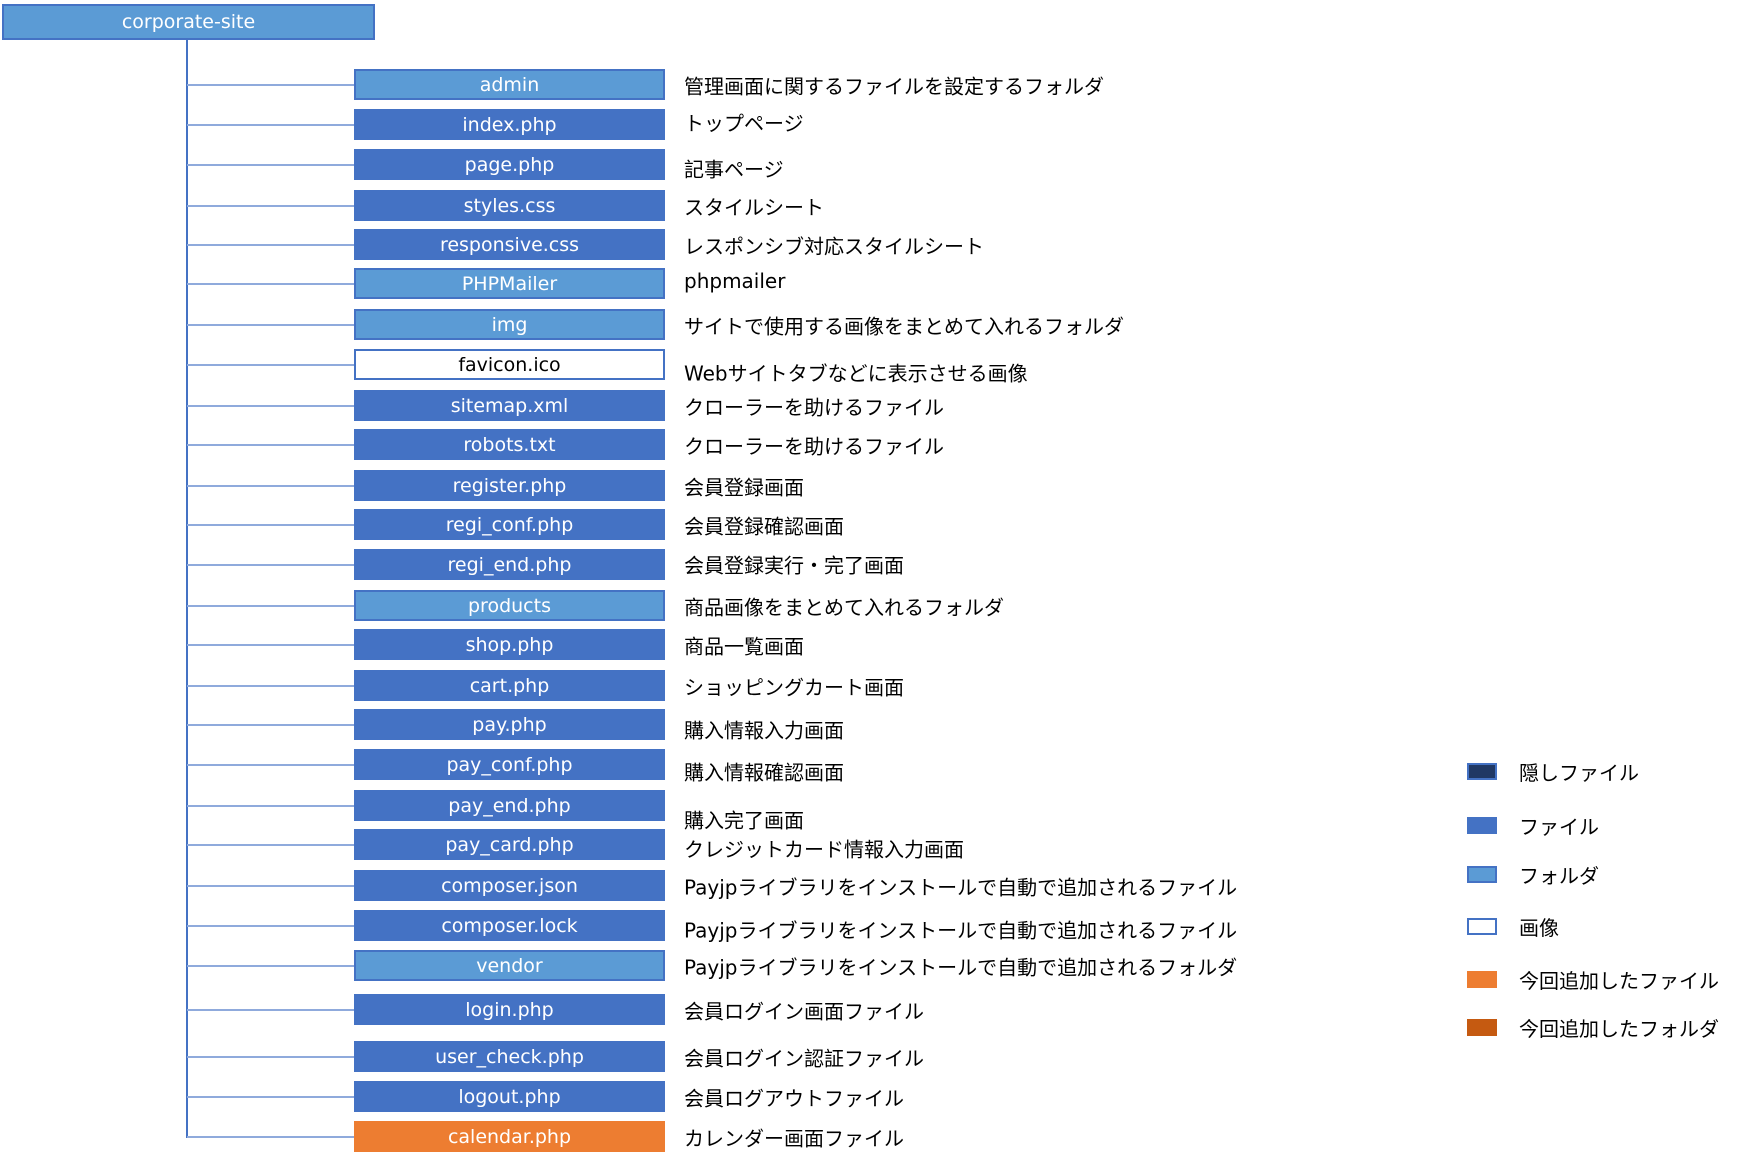 This screenshot has height=1158, width=1754. I want to click on tree-node-label: logout.php, so click(509, 1096).